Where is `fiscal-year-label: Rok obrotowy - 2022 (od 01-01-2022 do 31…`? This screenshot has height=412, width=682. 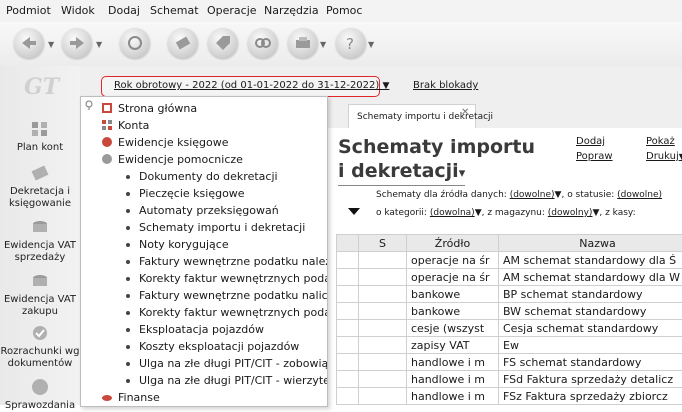
fiscal-year-label: Rok obrotowy - 2022 (od 01-01-2022 do 31… is located at coordinates (251, 85).